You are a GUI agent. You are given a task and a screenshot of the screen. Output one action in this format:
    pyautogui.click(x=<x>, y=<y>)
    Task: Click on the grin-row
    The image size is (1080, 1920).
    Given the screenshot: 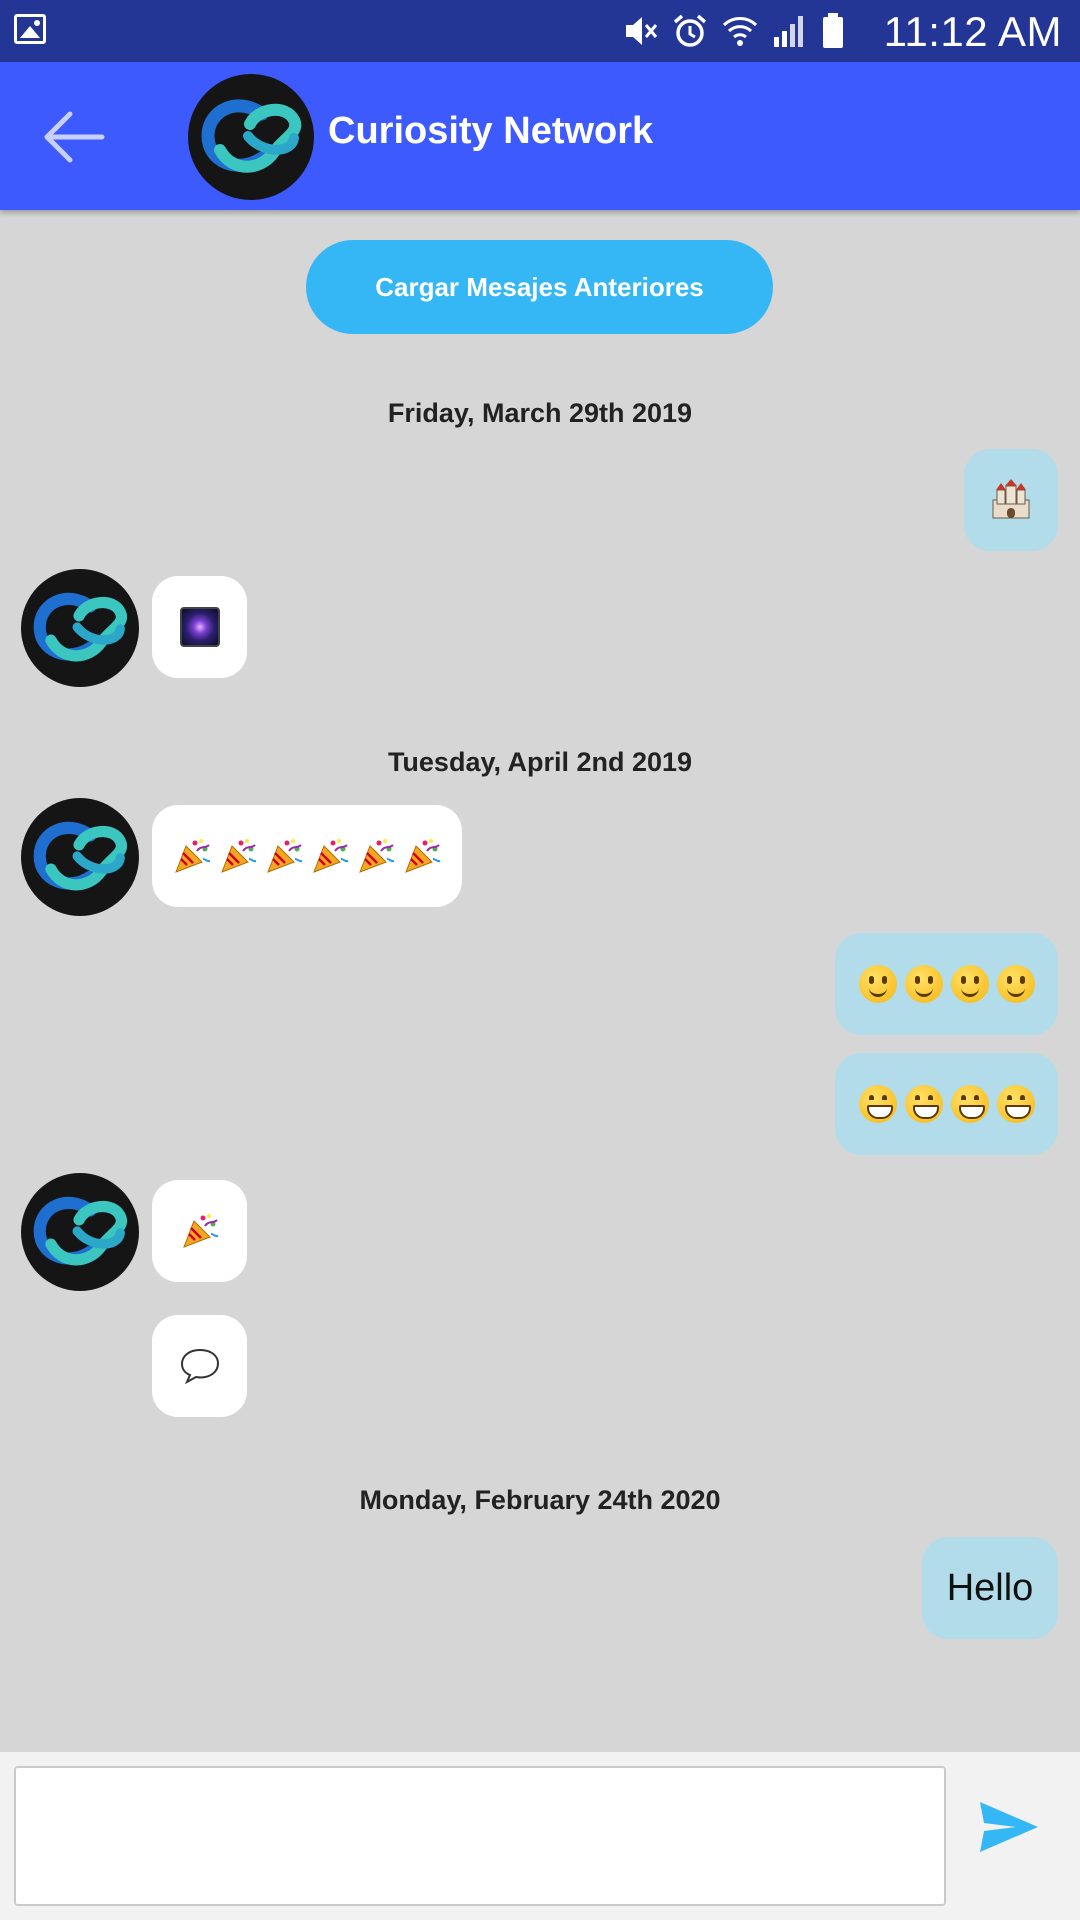 What is the action you would take?
    pyautogui.click(x=946, y=1104)
    